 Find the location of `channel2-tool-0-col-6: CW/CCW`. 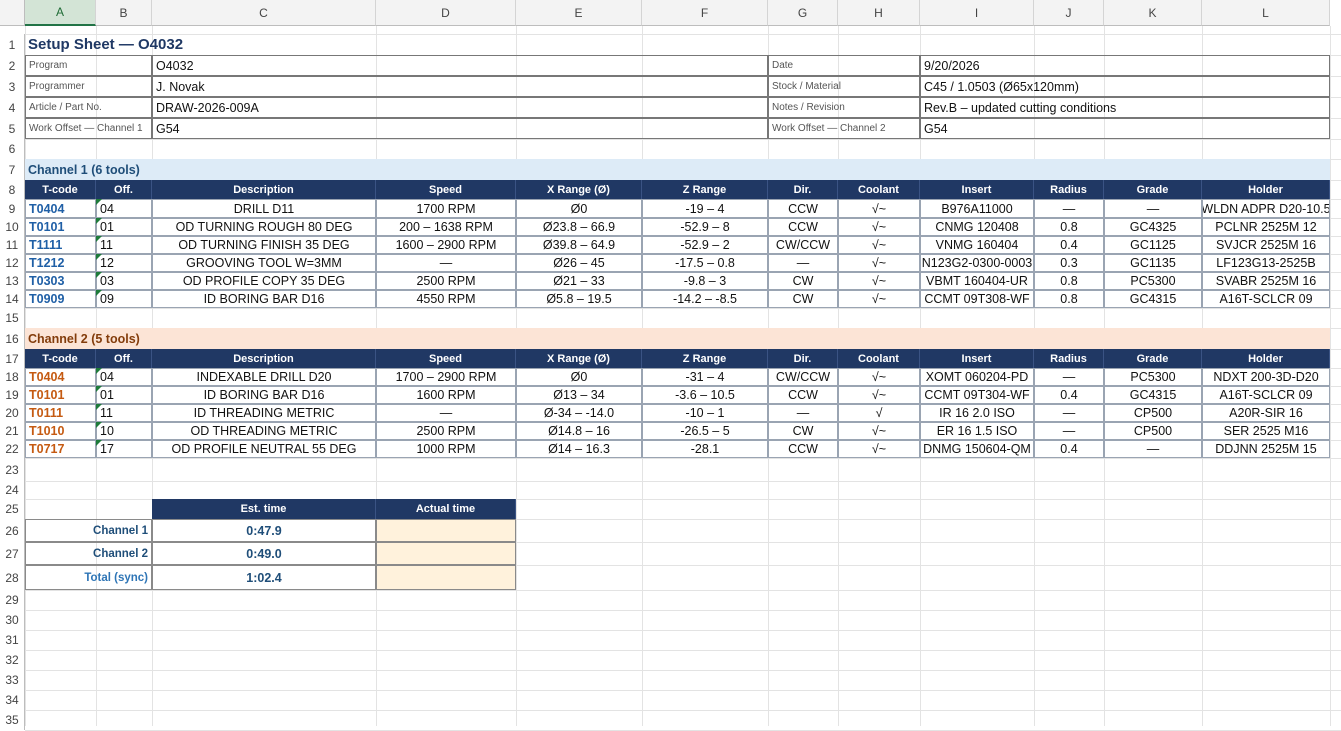

channel2-tool-0-col-6: CW/CCW is located at coordinates (803, 377).